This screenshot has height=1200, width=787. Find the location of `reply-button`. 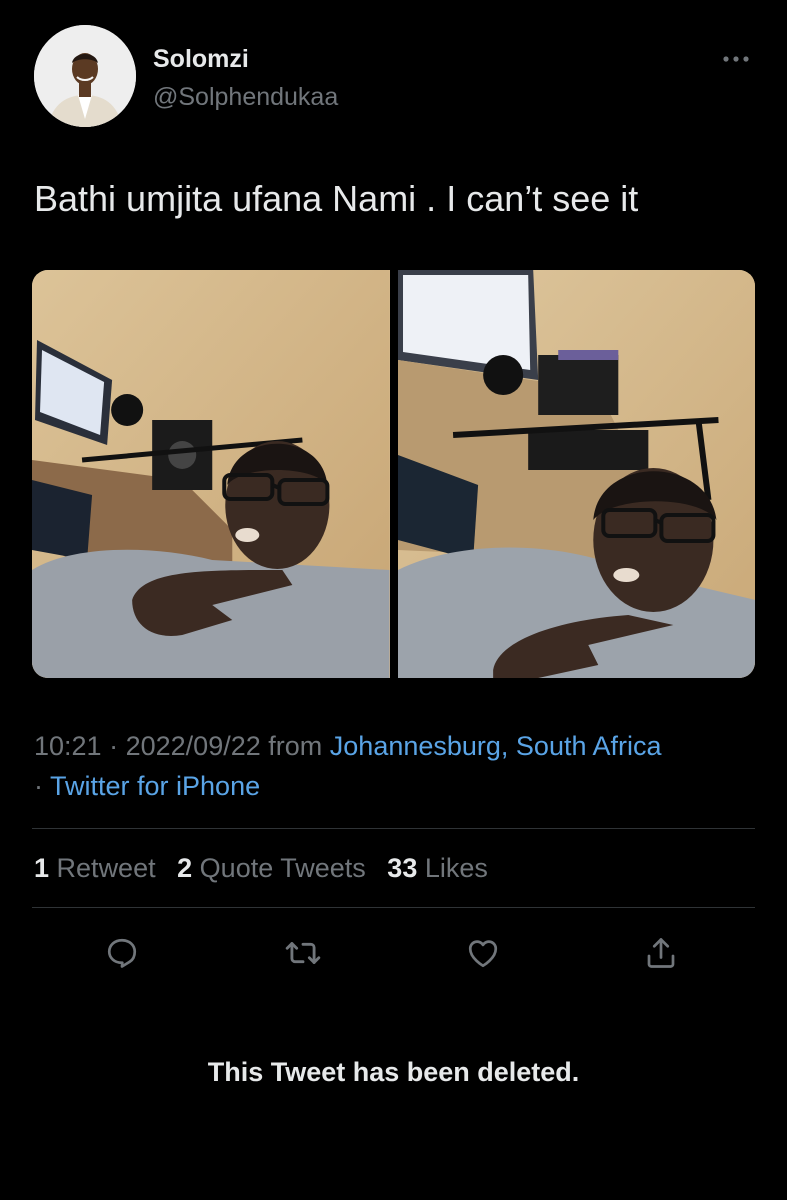

reply-button is located at coordinates (122, 953).